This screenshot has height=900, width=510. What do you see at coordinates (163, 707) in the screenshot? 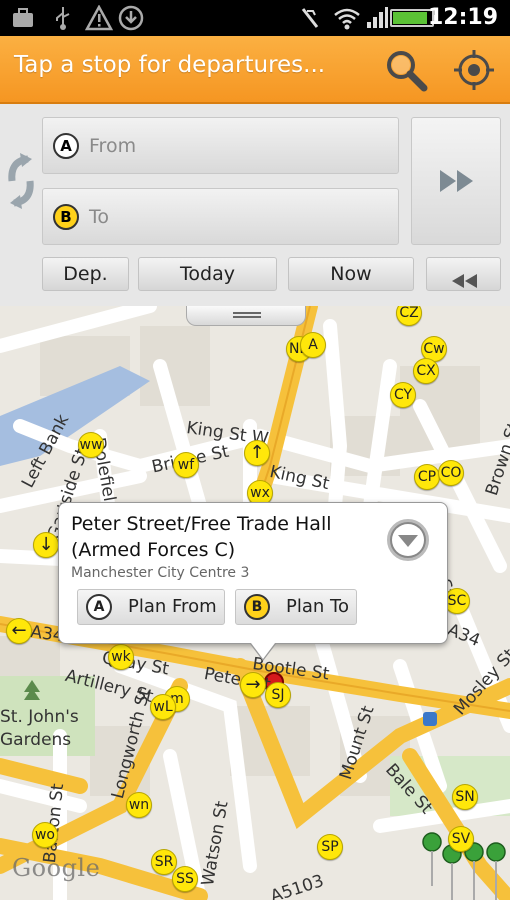
I see `stop-marker: wL` at bounding box center [163, 707].